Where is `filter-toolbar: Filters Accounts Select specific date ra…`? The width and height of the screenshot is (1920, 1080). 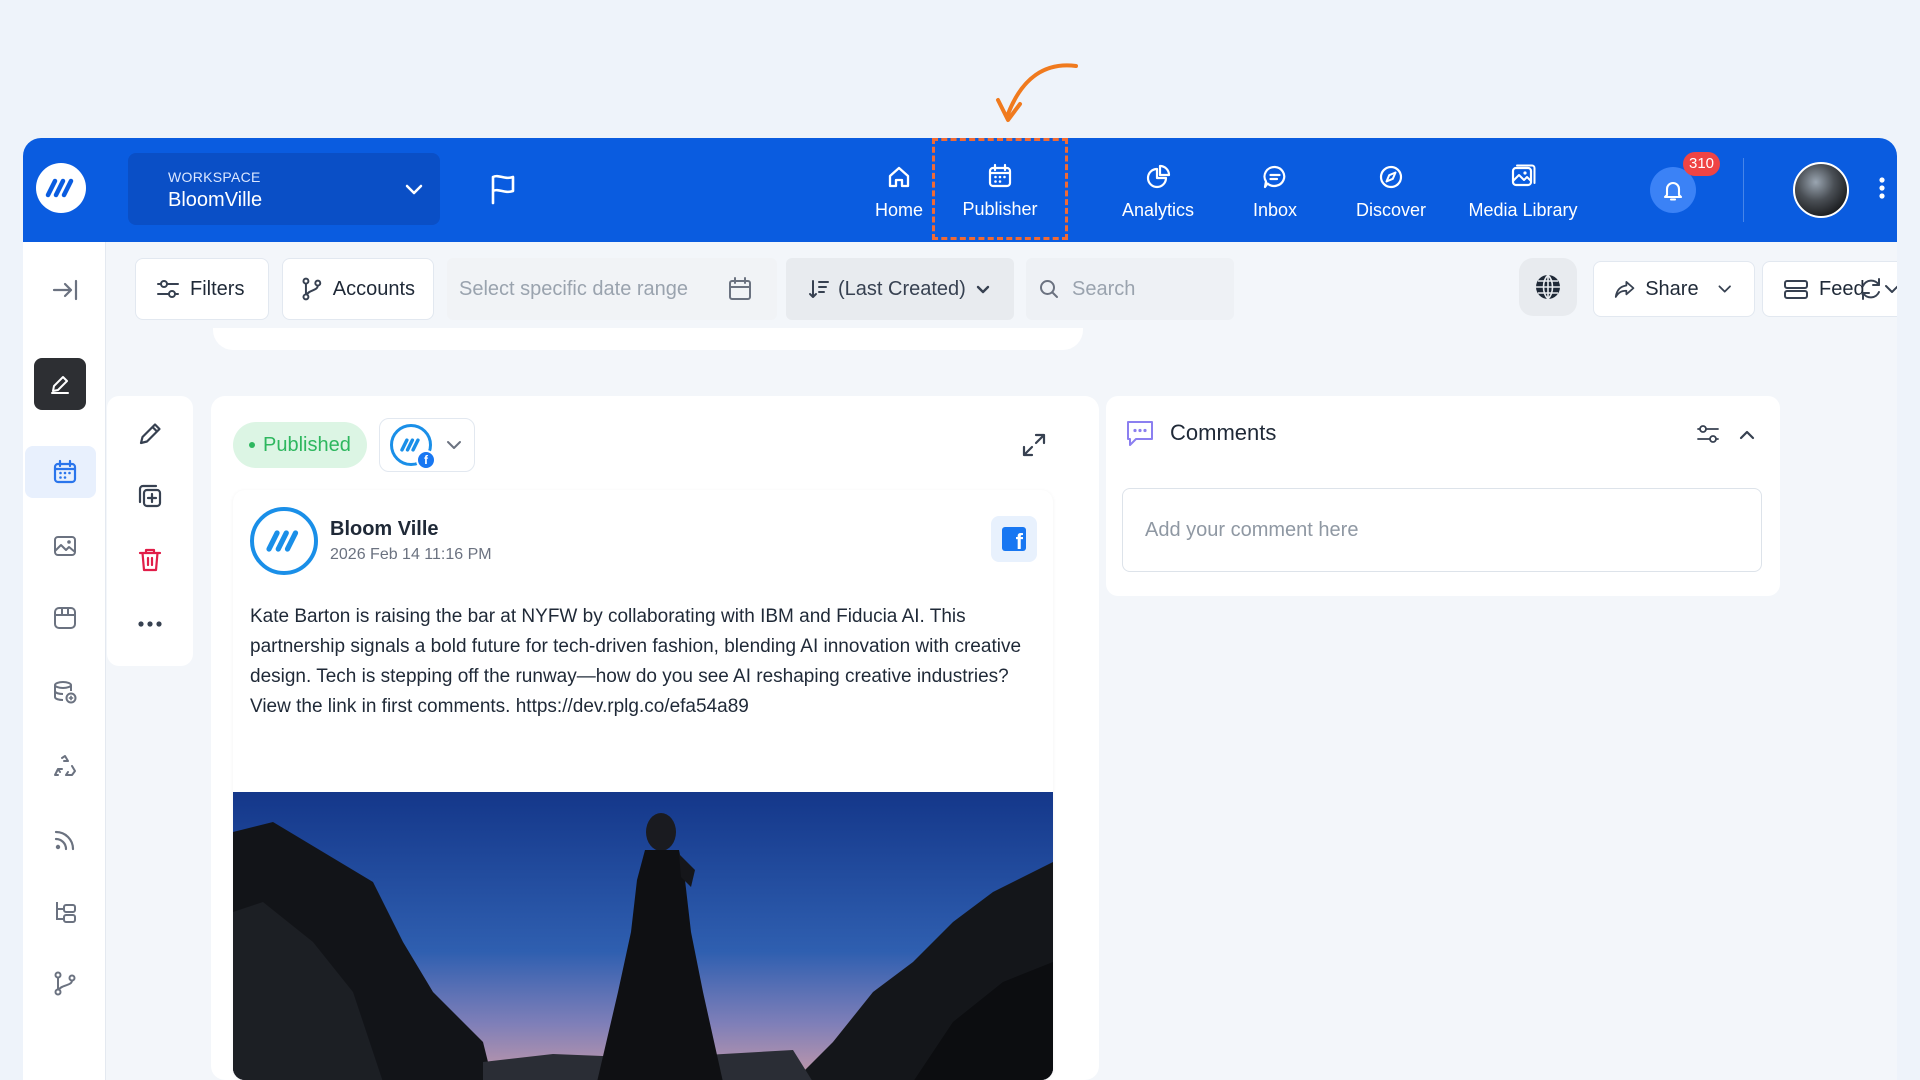 filter-toolbar: Filters Accounts Select specific date ra… is located at coordinates (1001, 288).